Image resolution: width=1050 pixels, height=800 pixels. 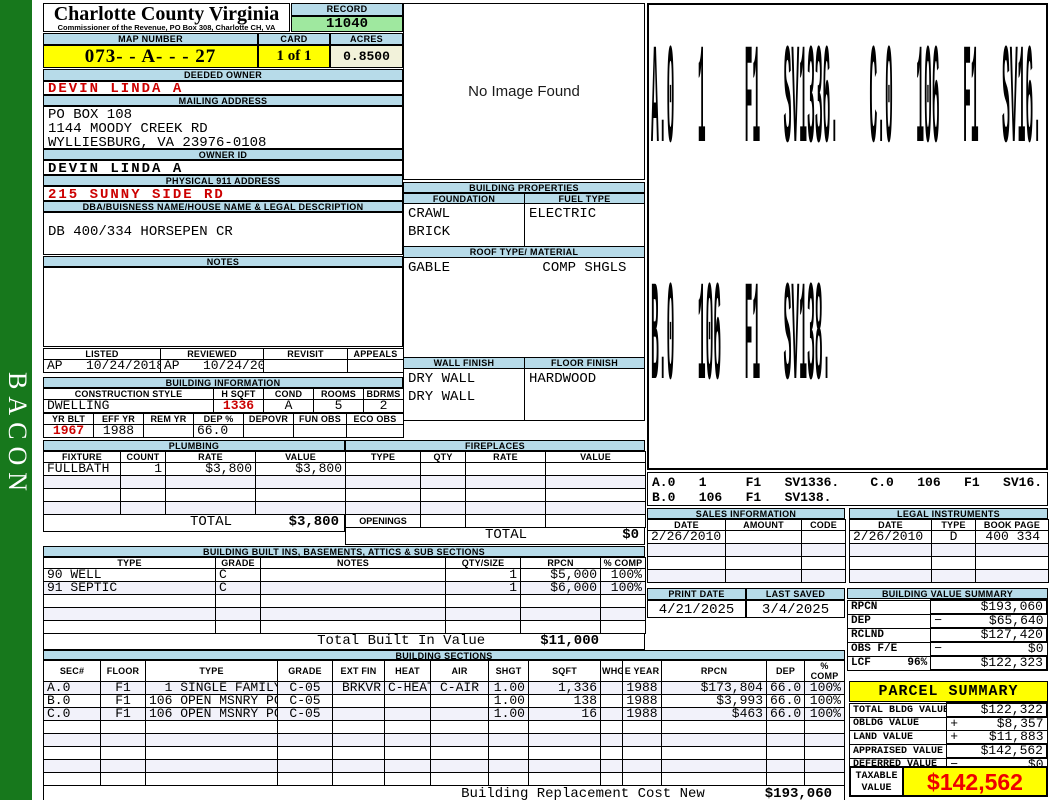 What do you see at coordinates (785, 714) in the screenshot?
I see `cell: 66.0` at bounding box center [785, 714].